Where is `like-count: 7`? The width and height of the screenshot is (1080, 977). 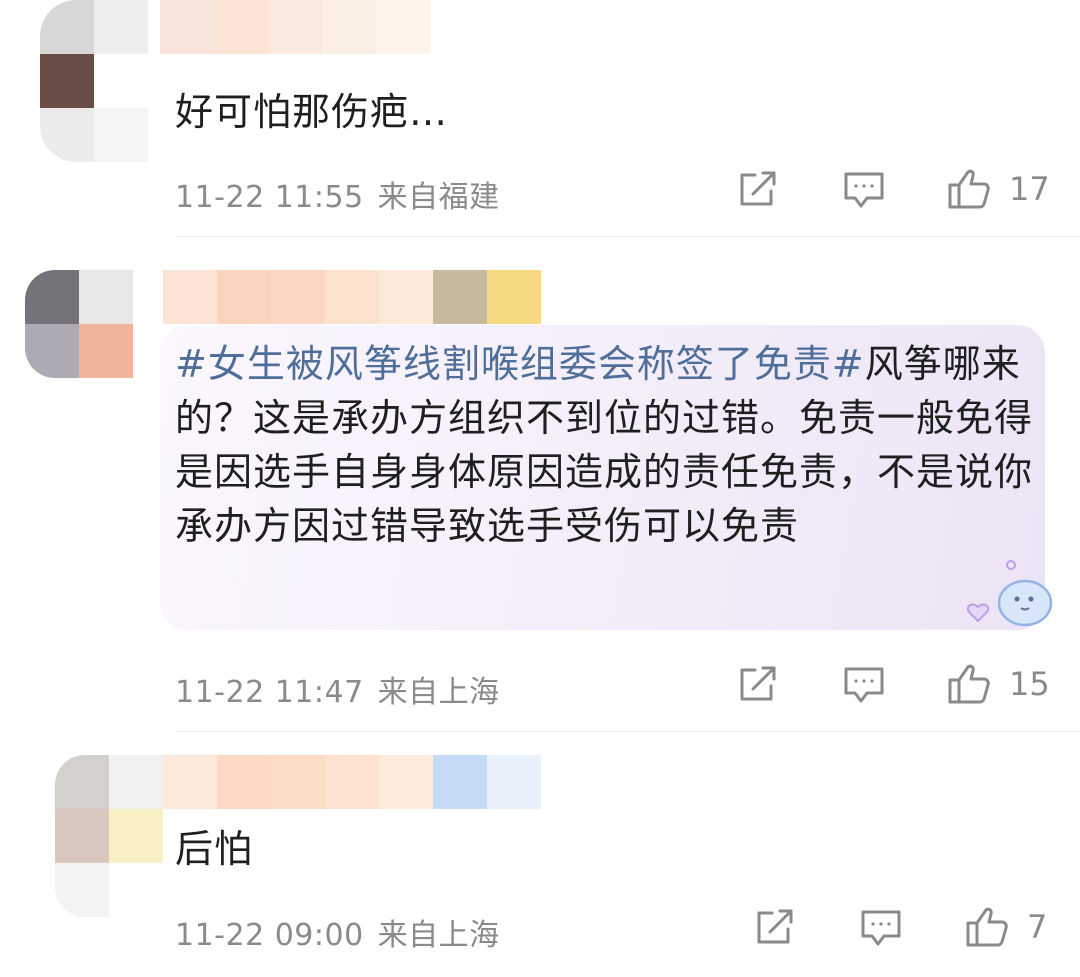
like-count: 7 is located at coordinates (1037, 927).